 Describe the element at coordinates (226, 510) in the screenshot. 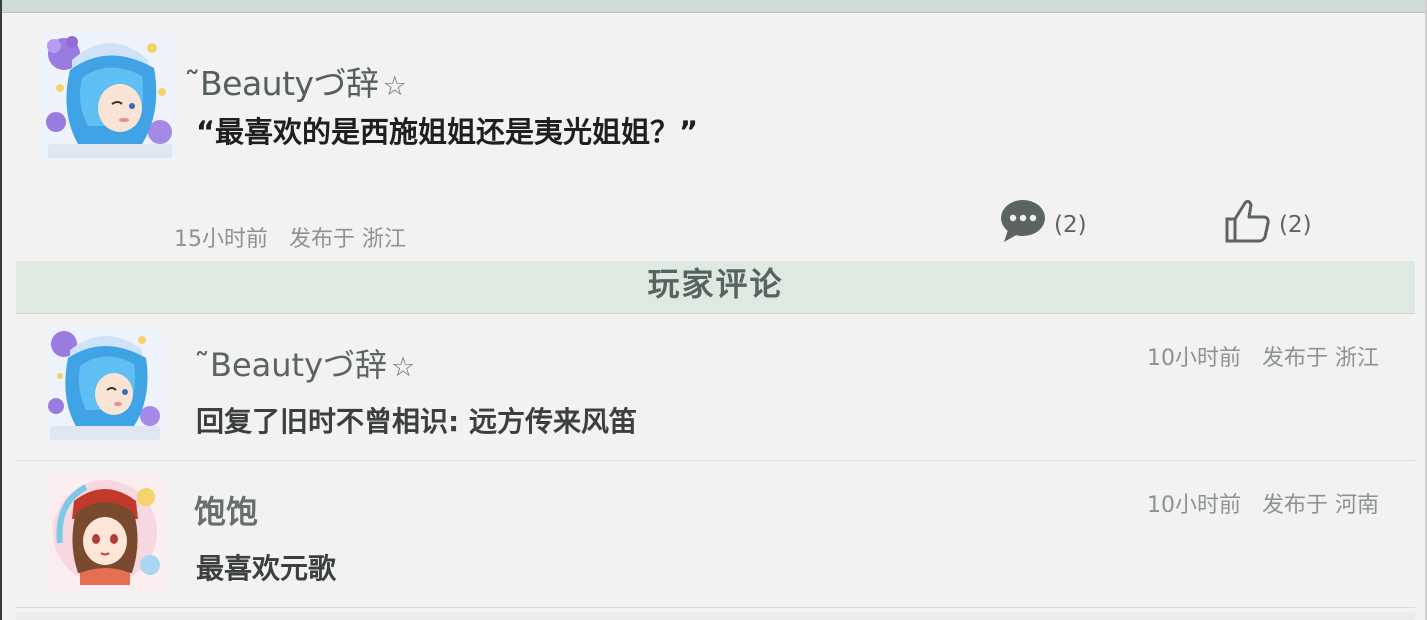

I see `comment-author-name: 饱饱` at that location.